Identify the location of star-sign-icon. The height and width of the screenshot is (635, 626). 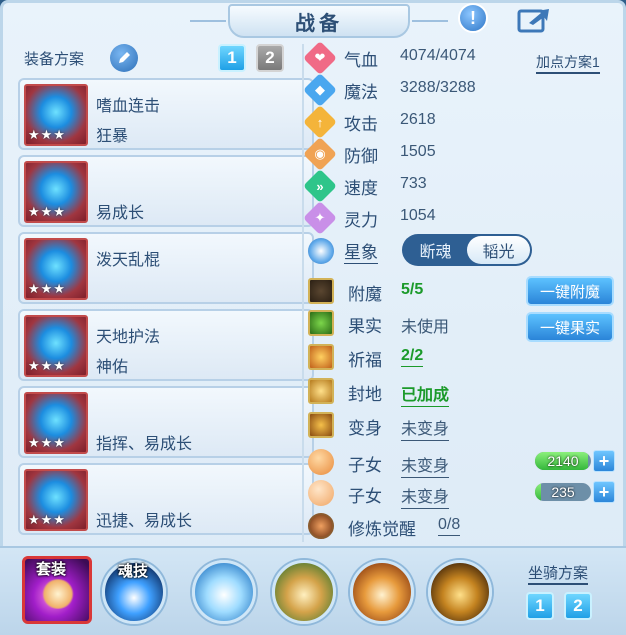
(321, 251).